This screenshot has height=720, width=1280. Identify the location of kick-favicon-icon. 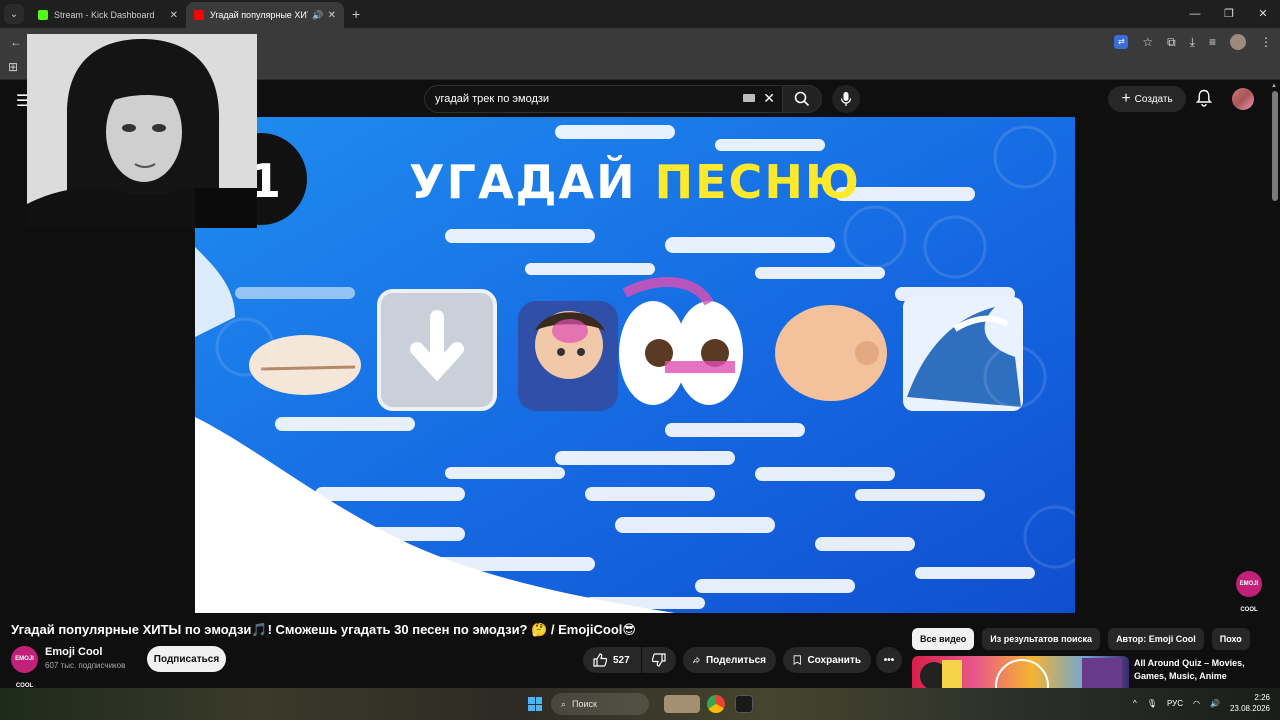
(43, 15).